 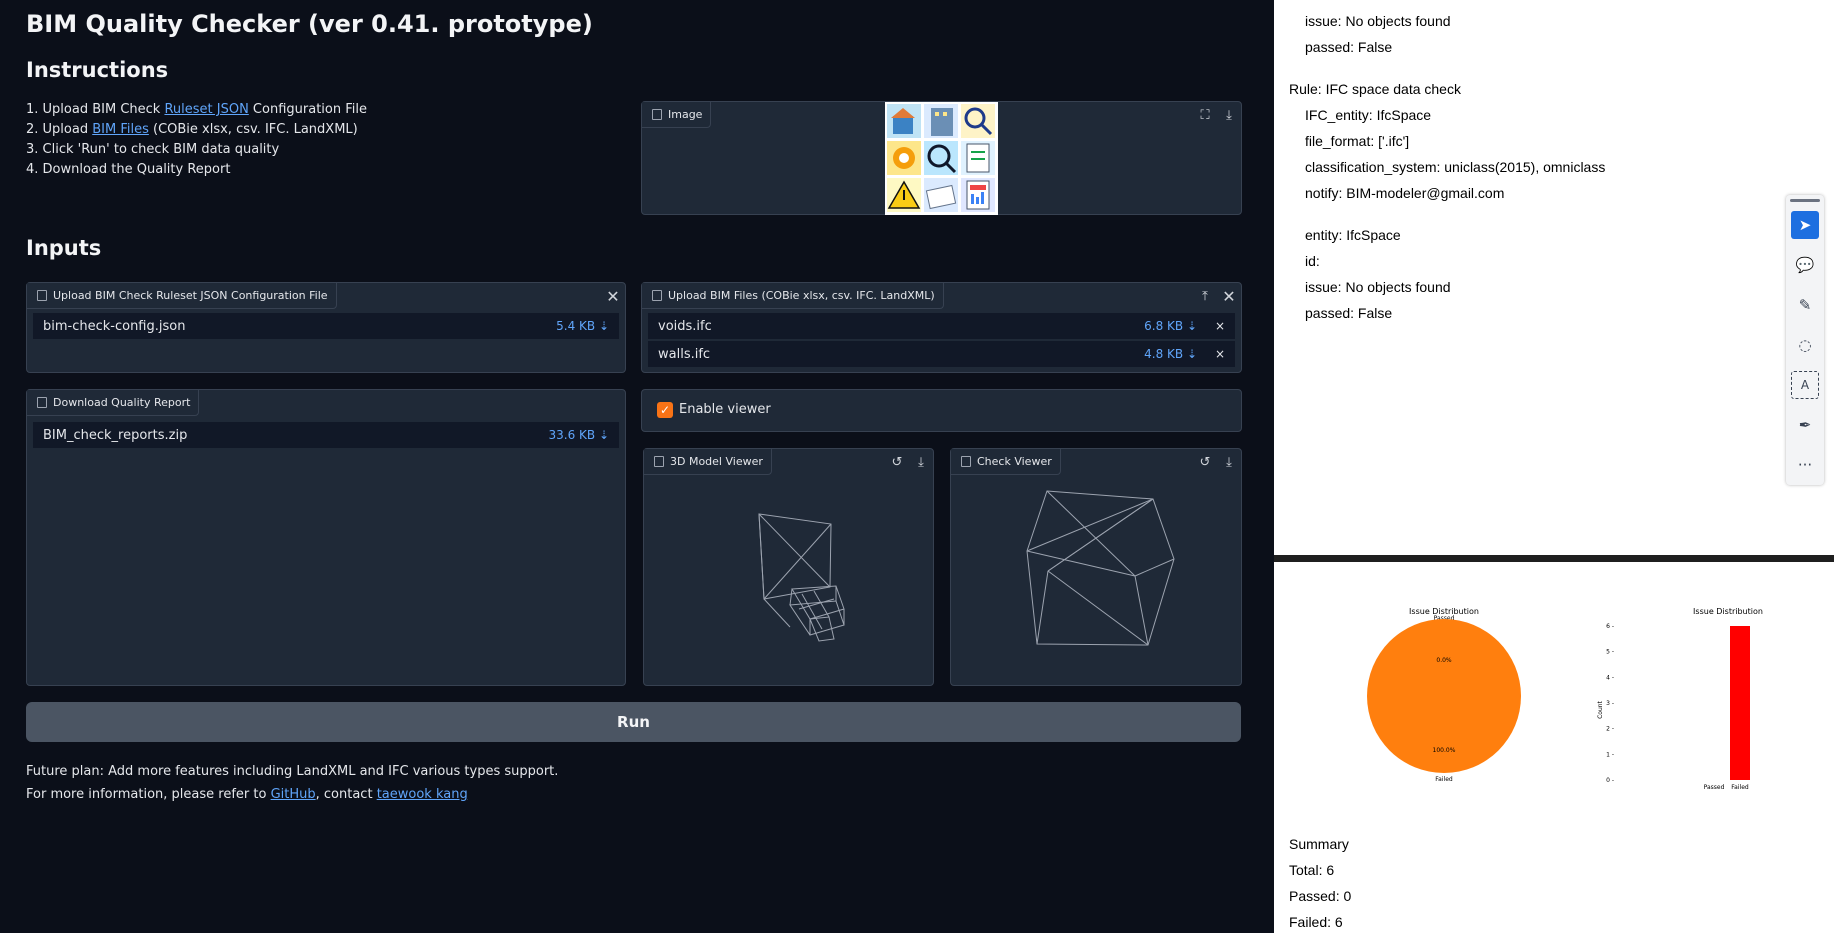 What do you see at coordinates (725, 409) in the screenshot?
I see `enable-viewer-label: Enable viewer` at bounding box center [725, 409].